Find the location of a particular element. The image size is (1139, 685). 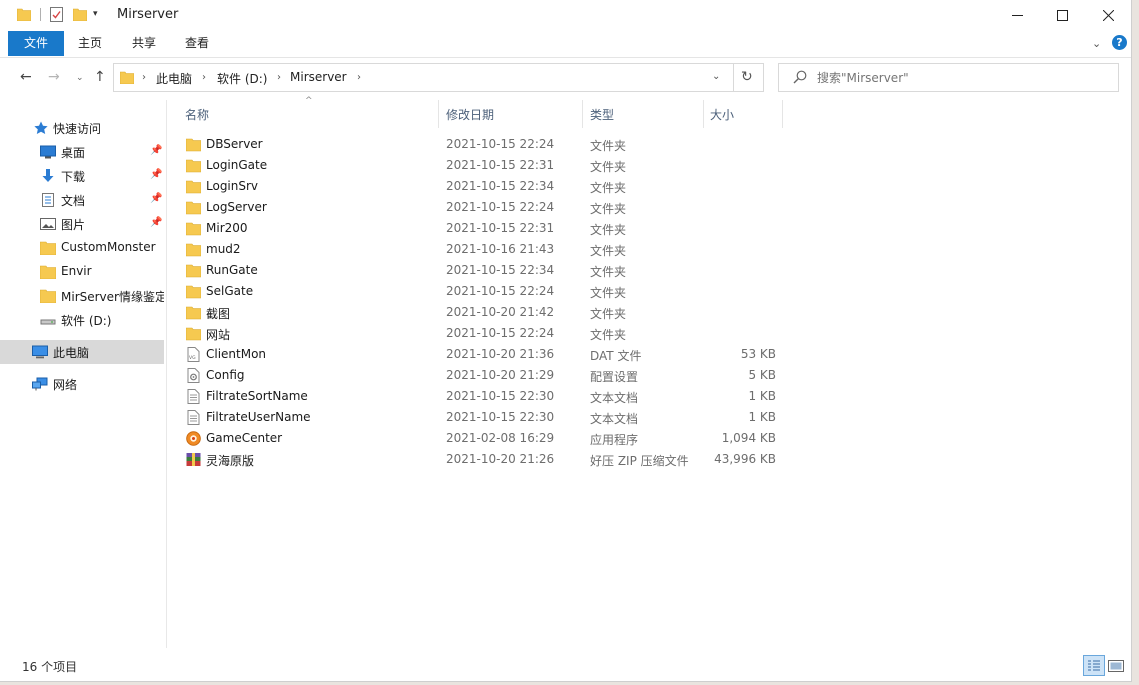

file-row-screenshots: 截图 2021-10-20 21:42 文件夹 is located at coordinates (483, 312).